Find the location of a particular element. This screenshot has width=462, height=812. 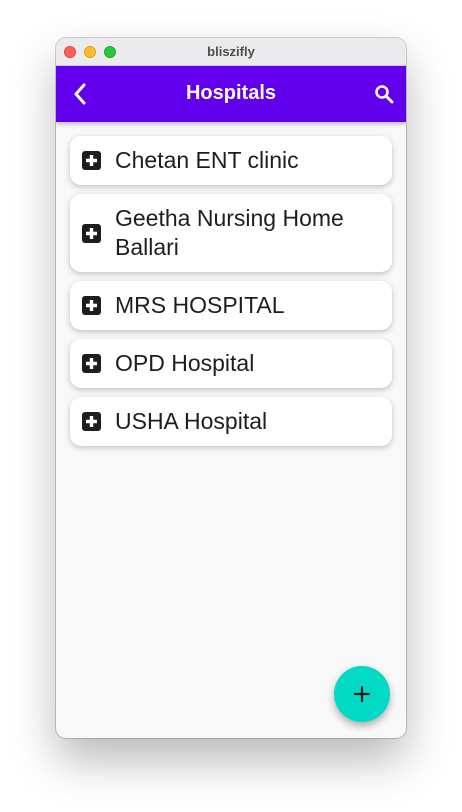

hospital-list-item: Geetha Nursing Home Ballari is located at coordinates (231, 233).